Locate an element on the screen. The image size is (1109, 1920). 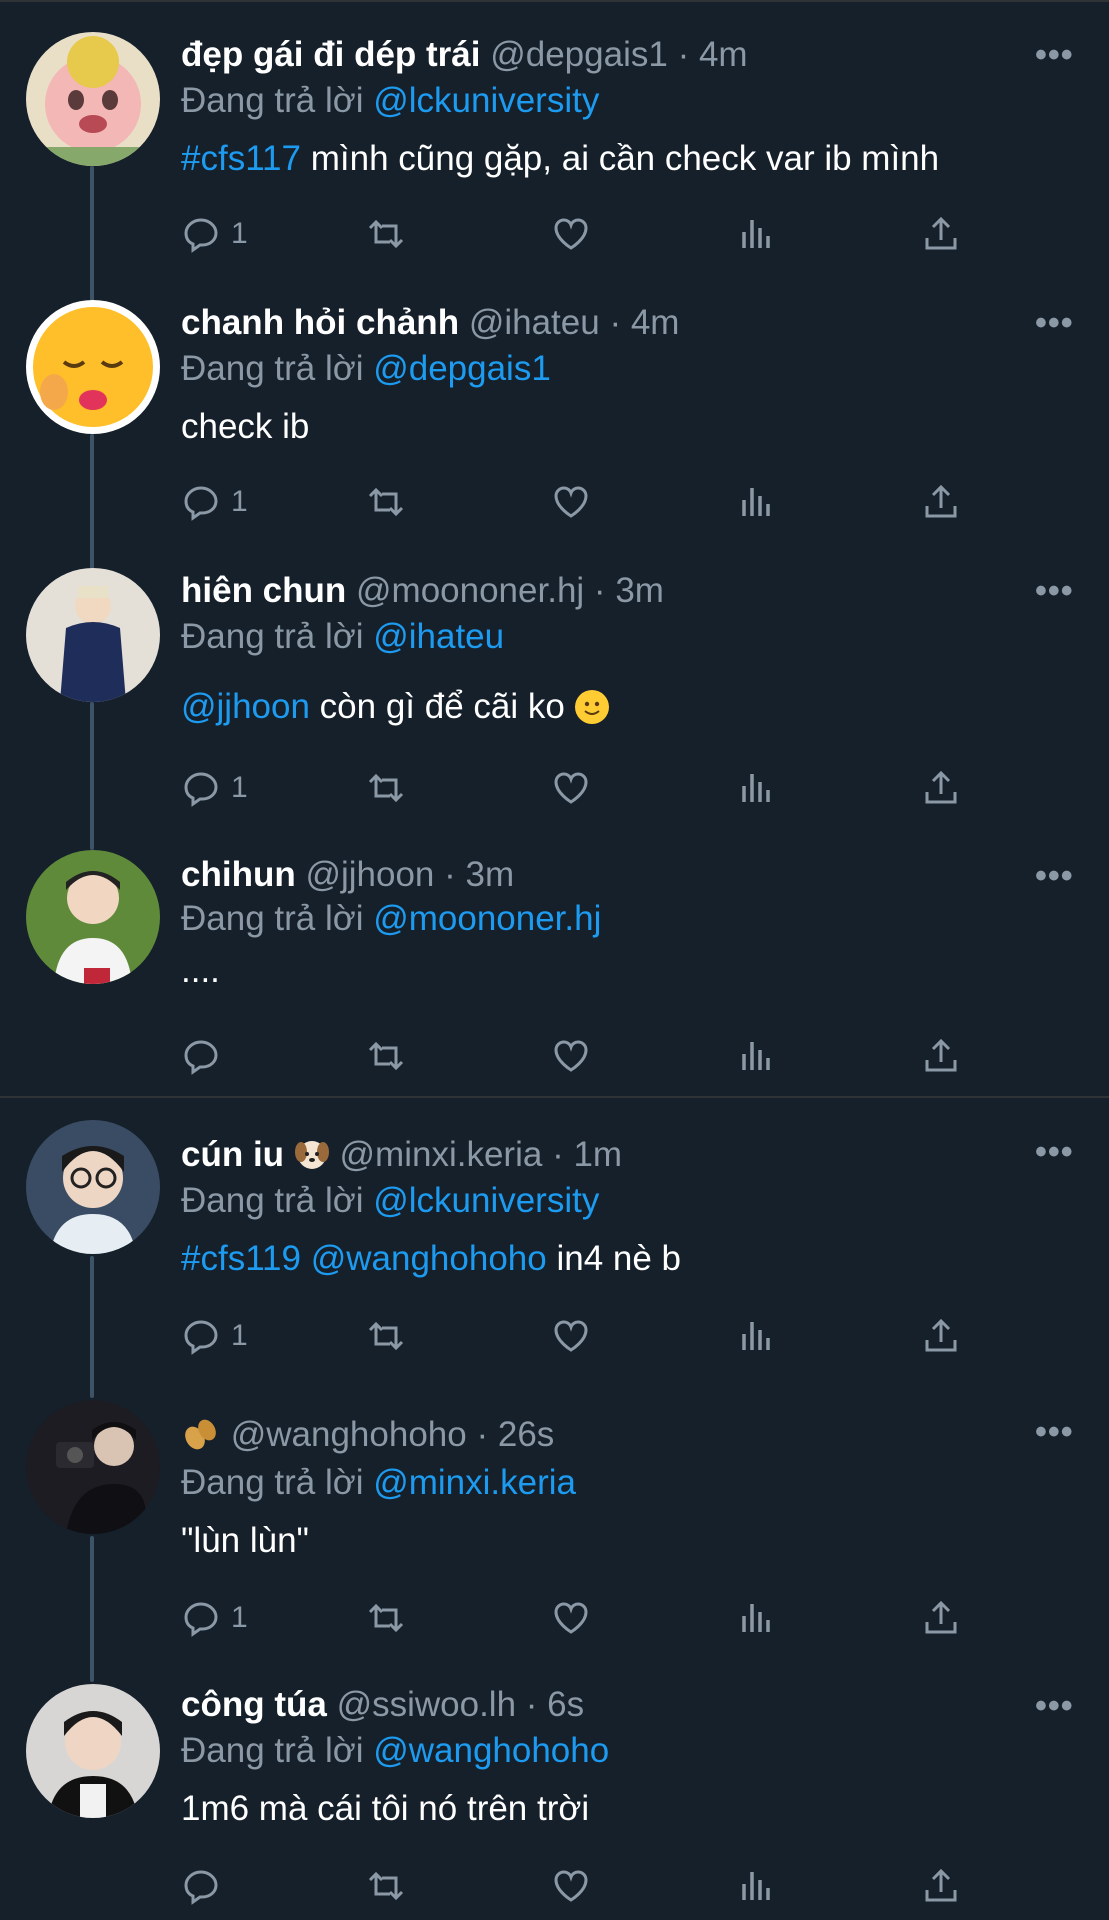
tweet-actions: 1 is located at coordinates (581, 1336).